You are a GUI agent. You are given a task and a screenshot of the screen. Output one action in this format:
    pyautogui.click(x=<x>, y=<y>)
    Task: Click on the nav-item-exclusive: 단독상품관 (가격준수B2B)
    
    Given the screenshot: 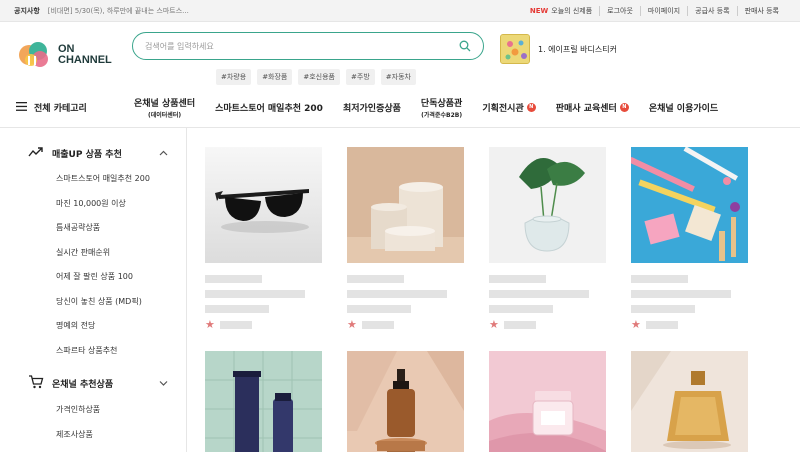 What is the action you would take?
    pyautogui.click(x=441, y=107)
    